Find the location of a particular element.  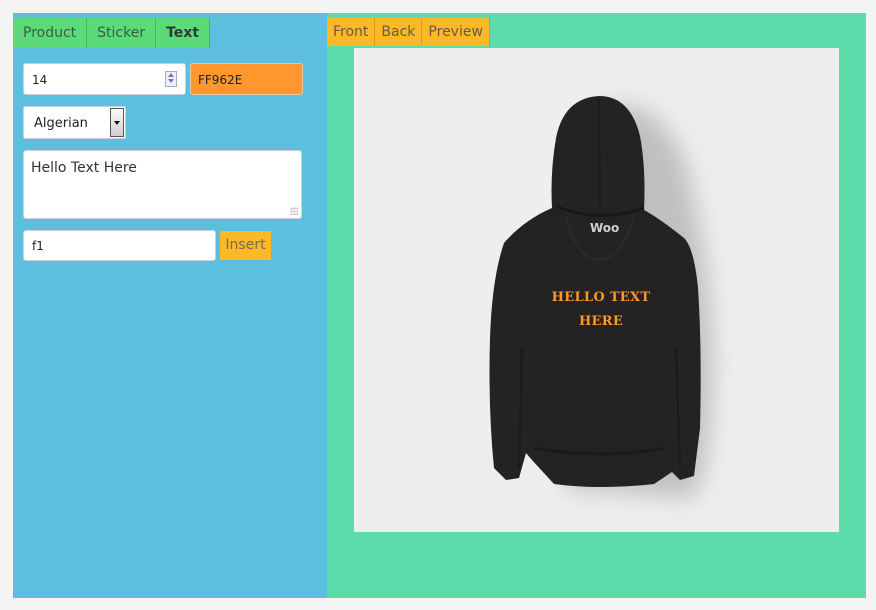

font-family-value: Algerian is located at coordinates (61, 123).